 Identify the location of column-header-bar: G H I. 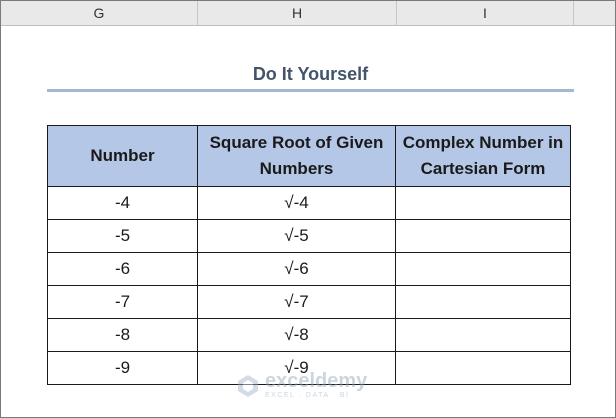
(308, 13).